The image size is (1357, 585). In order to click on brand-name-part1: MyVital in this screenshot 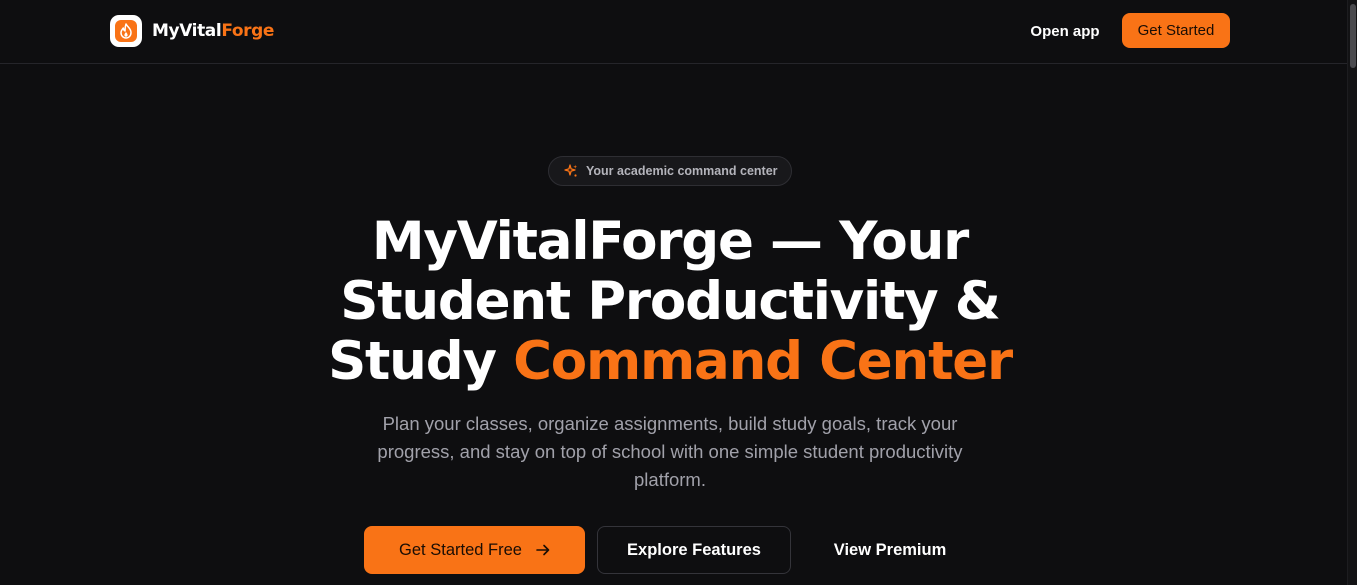, I will do `click(187, 31)`.